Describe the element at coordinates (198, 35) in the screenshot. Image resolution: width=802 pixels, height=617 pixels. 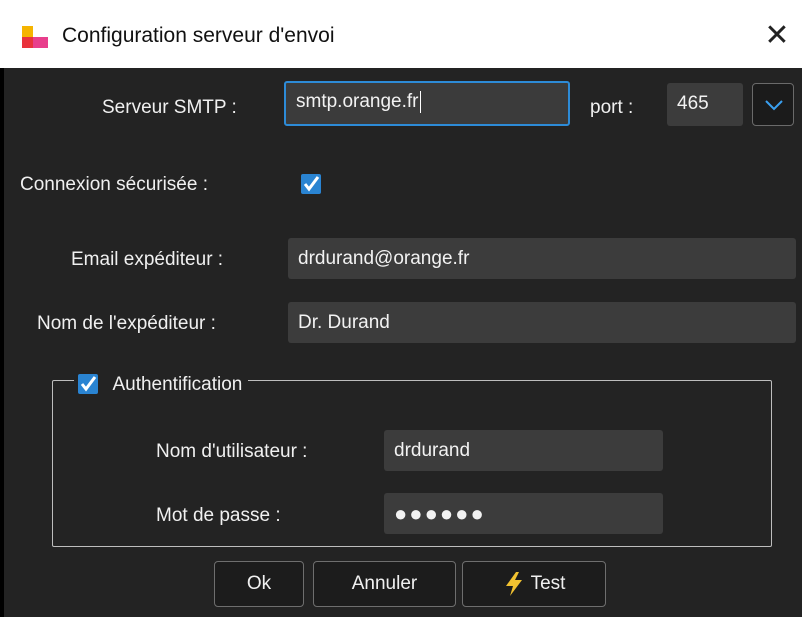
I see `window-title: Configuration serveur d'envoi` at that location.